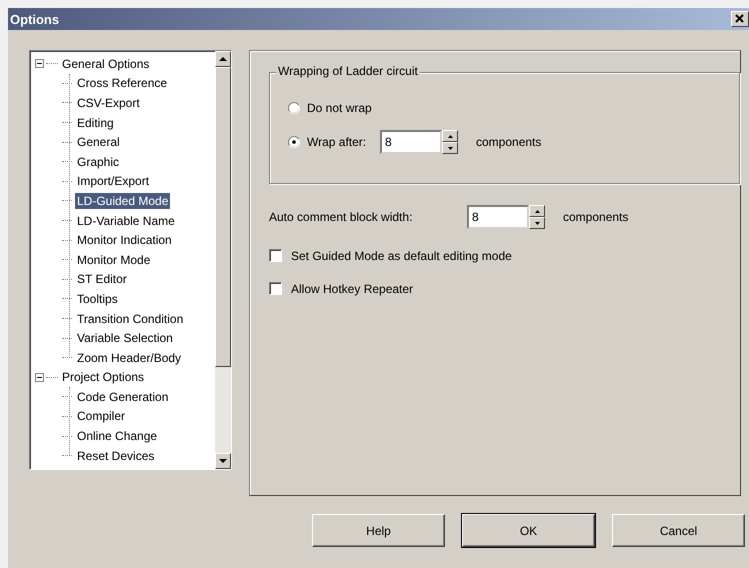  Describe the element at coordinates (122, 200) in the screenshot. I see `tree-item: LD-Guided Mode` at that location.